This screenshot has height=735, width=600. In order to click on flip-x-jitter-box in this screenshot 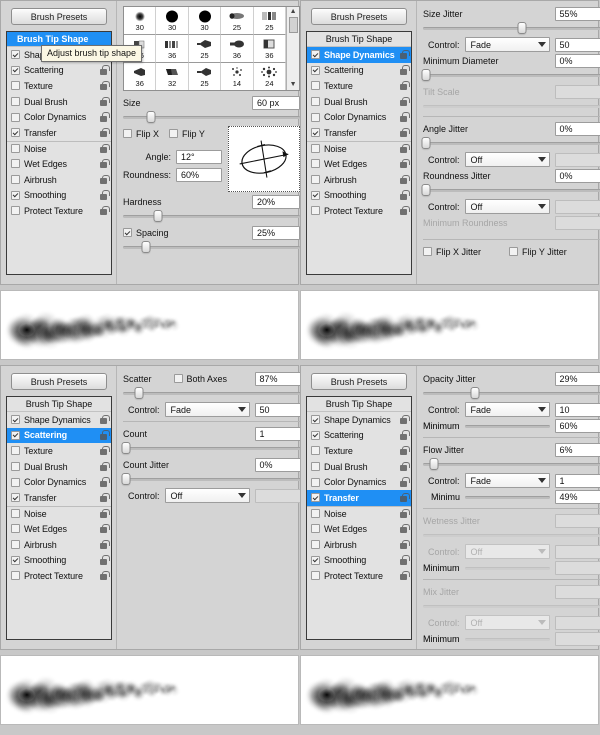, I will do `click(427, 251)`.